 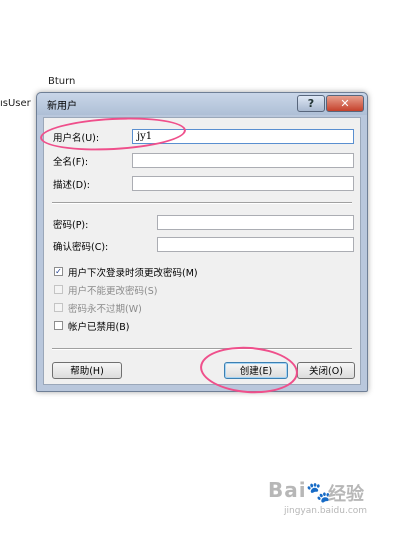 I want to click on cannot-change-password-label: 用户不能更改密码(S), so click(x=113, y=291).